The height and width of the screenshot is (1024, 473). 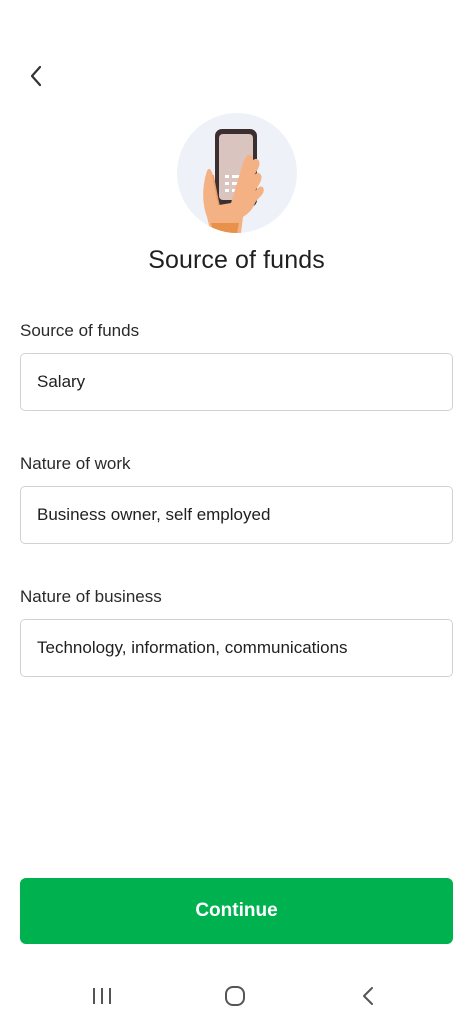 I want to click on nature-of-work-value: Business owner, self employed, so click(x=154, y=514).